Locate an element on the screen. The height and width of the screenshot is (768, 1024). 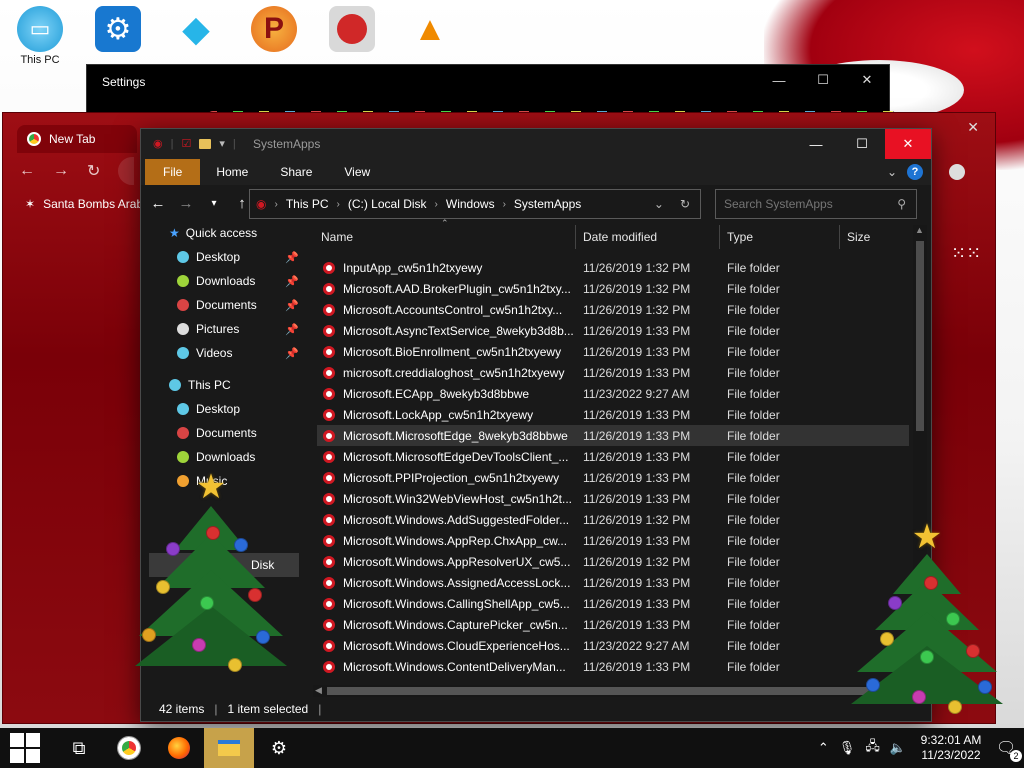
scroll-up-icon: ▲ is located at coordinates (919, 230).